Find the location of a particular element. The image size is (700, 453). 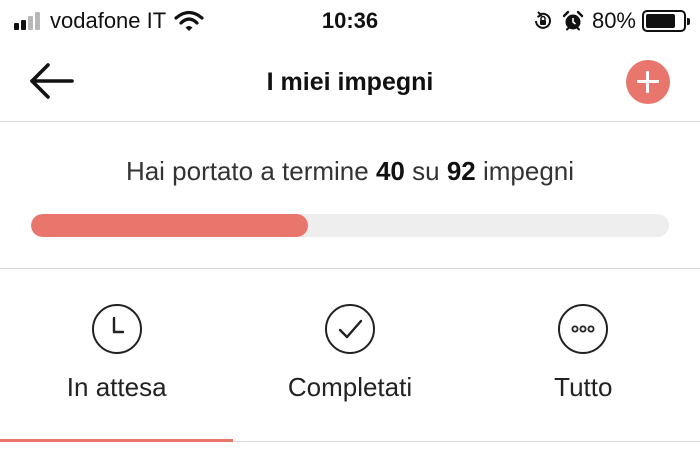

arrow-left-icon is located at coordinates (52, 81).